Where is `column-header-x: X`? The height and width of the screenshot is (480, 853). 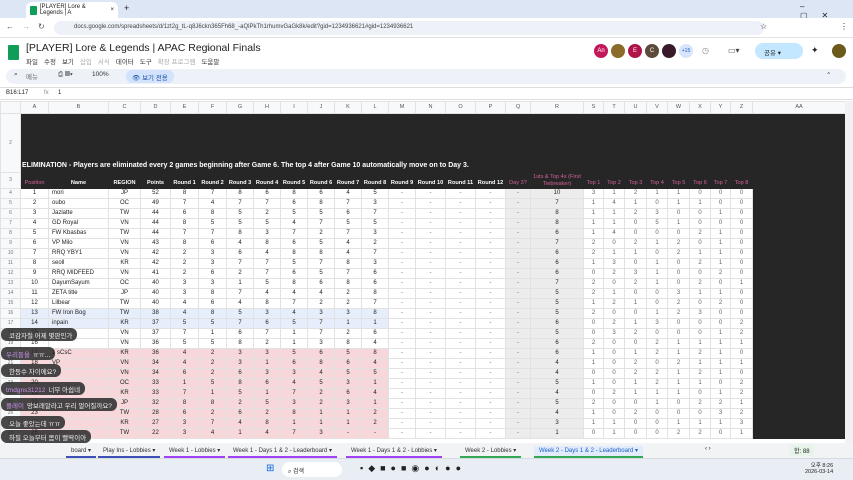
column-header-x: X is located at coordinates (700, 107).